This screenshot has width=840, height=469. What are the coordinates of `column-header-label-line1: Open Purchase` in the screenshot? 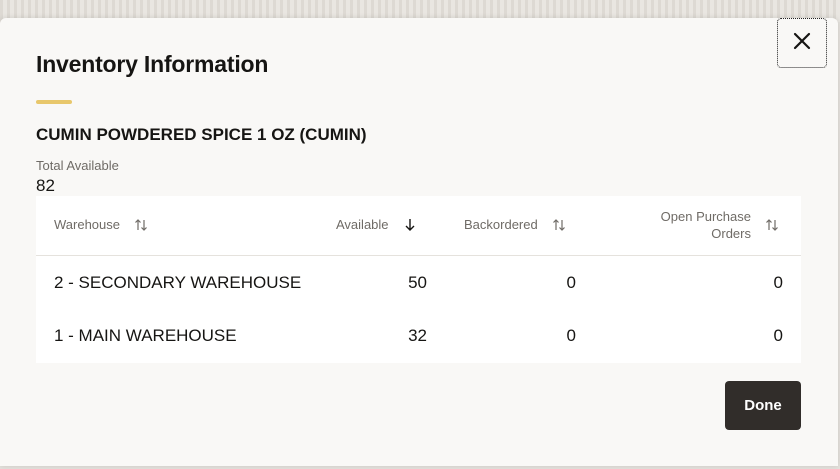 It's located at (705, 216).